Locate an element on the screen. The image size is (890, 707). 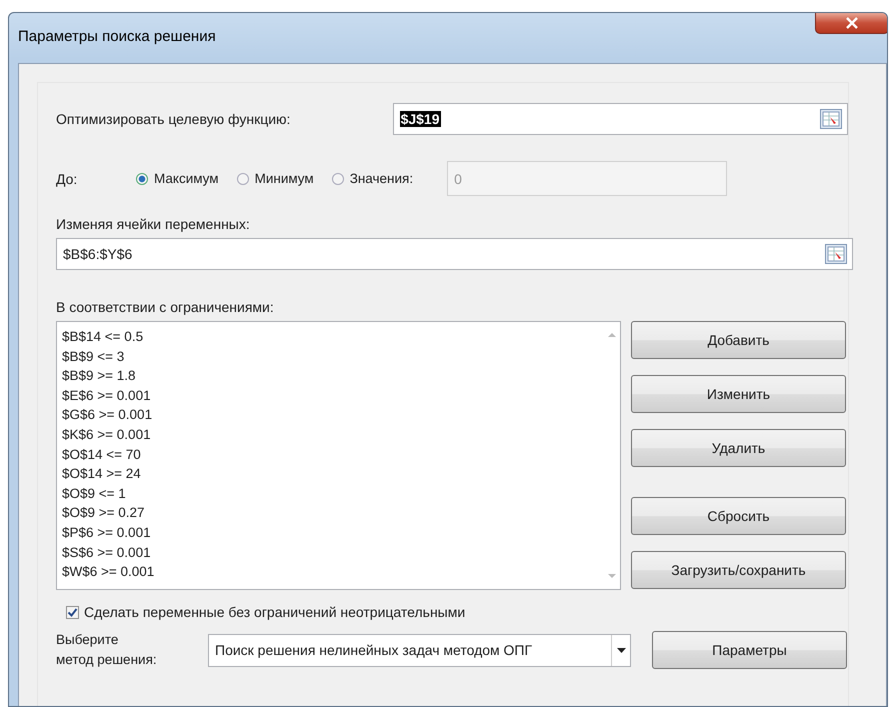
dropdown-arrow-icon is located at coordinates (621, 650).